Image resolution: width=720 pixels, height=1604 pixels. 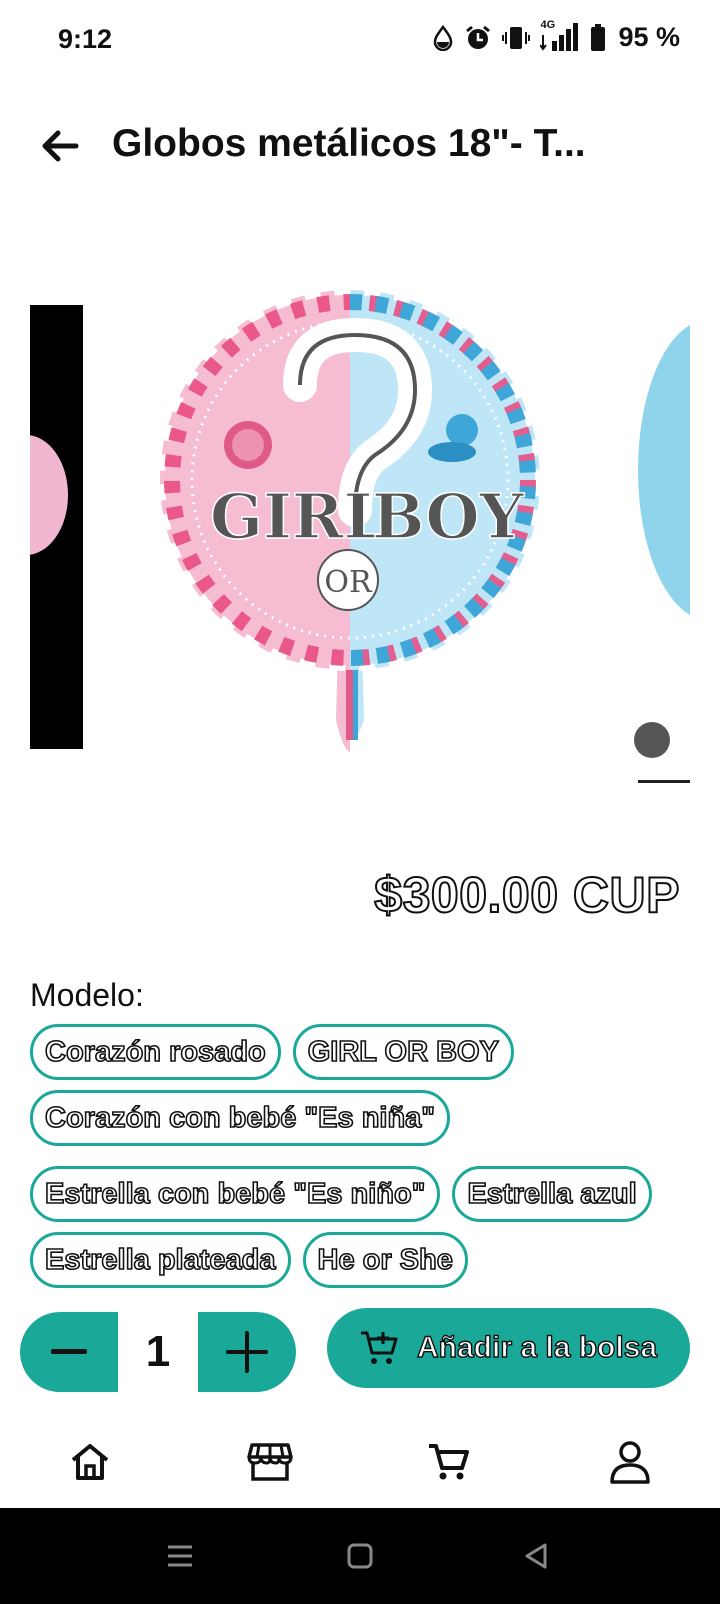 I want to click on user-icon, so click(x=630, y=1462).